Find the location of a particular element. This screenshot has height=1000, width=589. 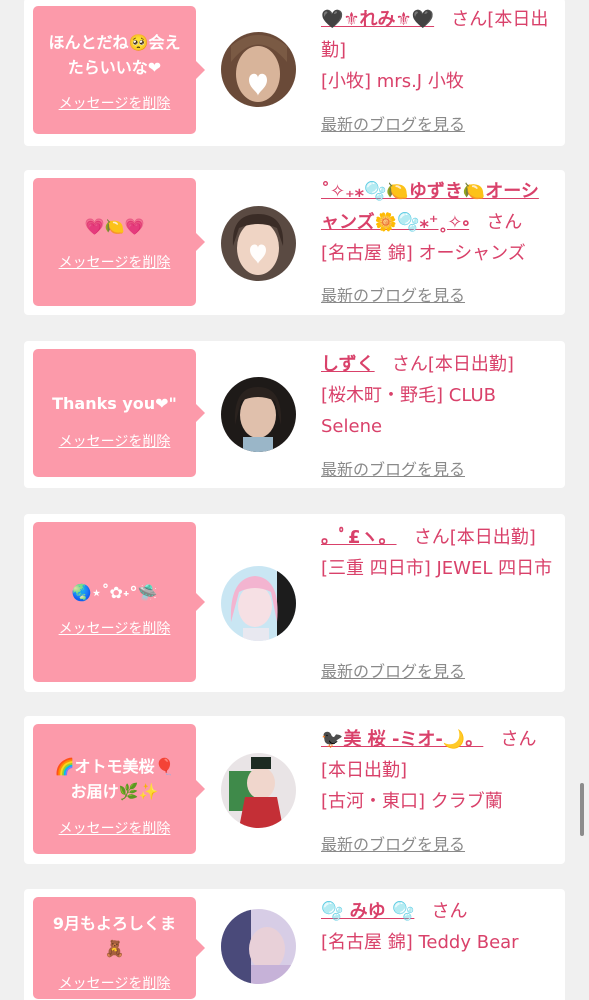

message-text: Thanks you❤" is located at coordinates (114, 403).